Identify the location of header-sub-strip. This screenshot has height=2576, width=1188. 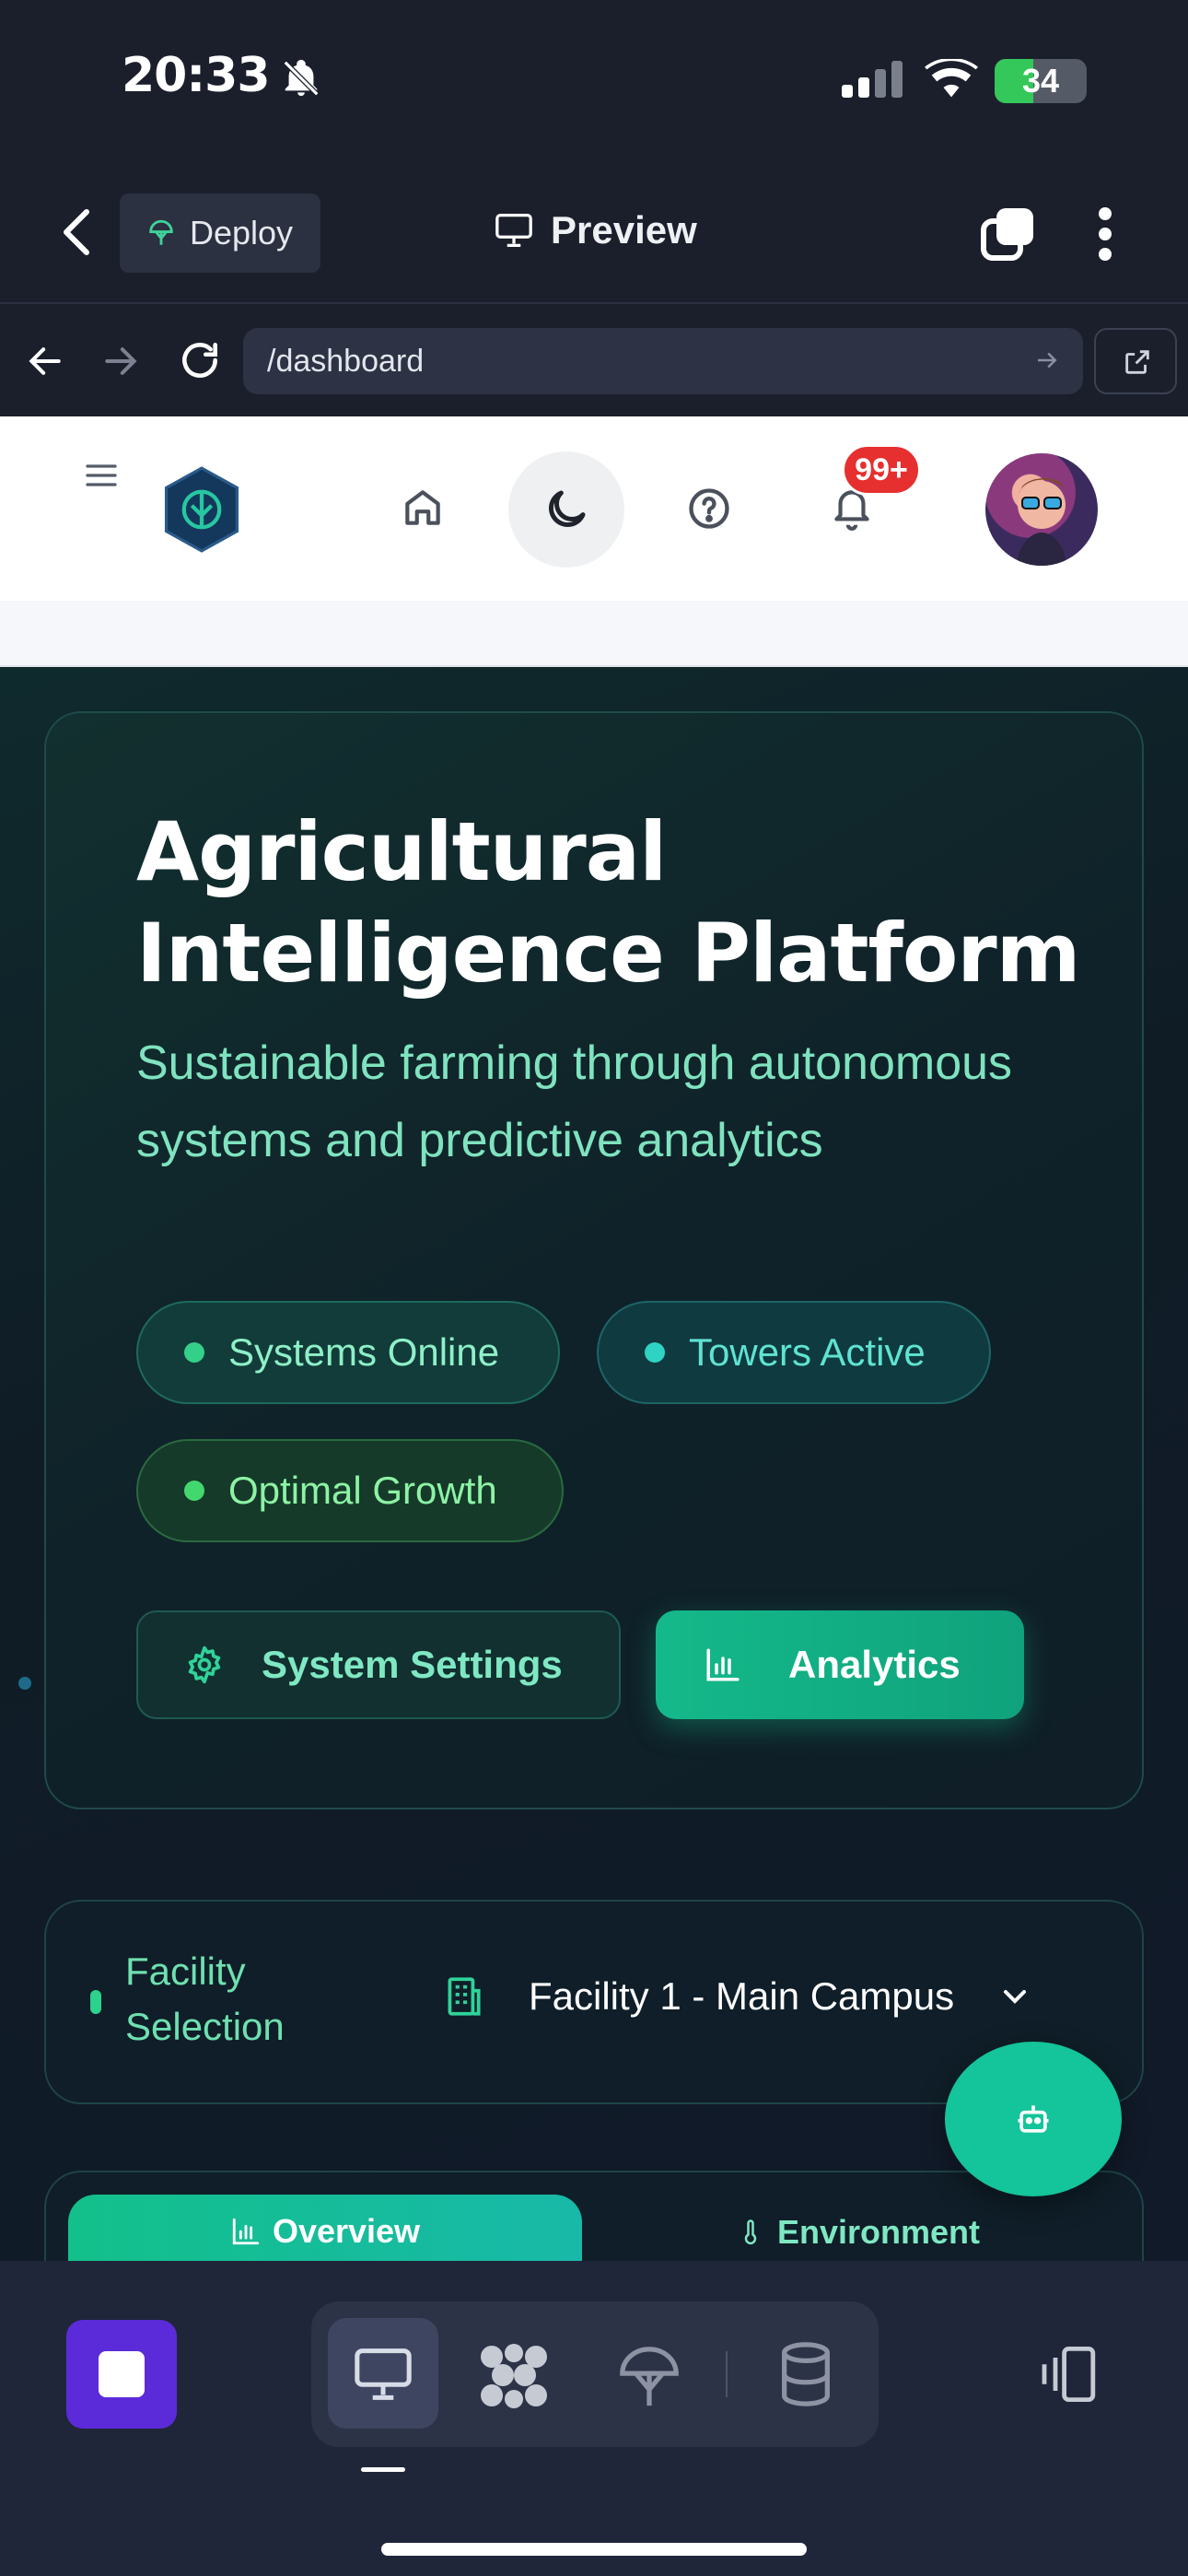
(594, 634).